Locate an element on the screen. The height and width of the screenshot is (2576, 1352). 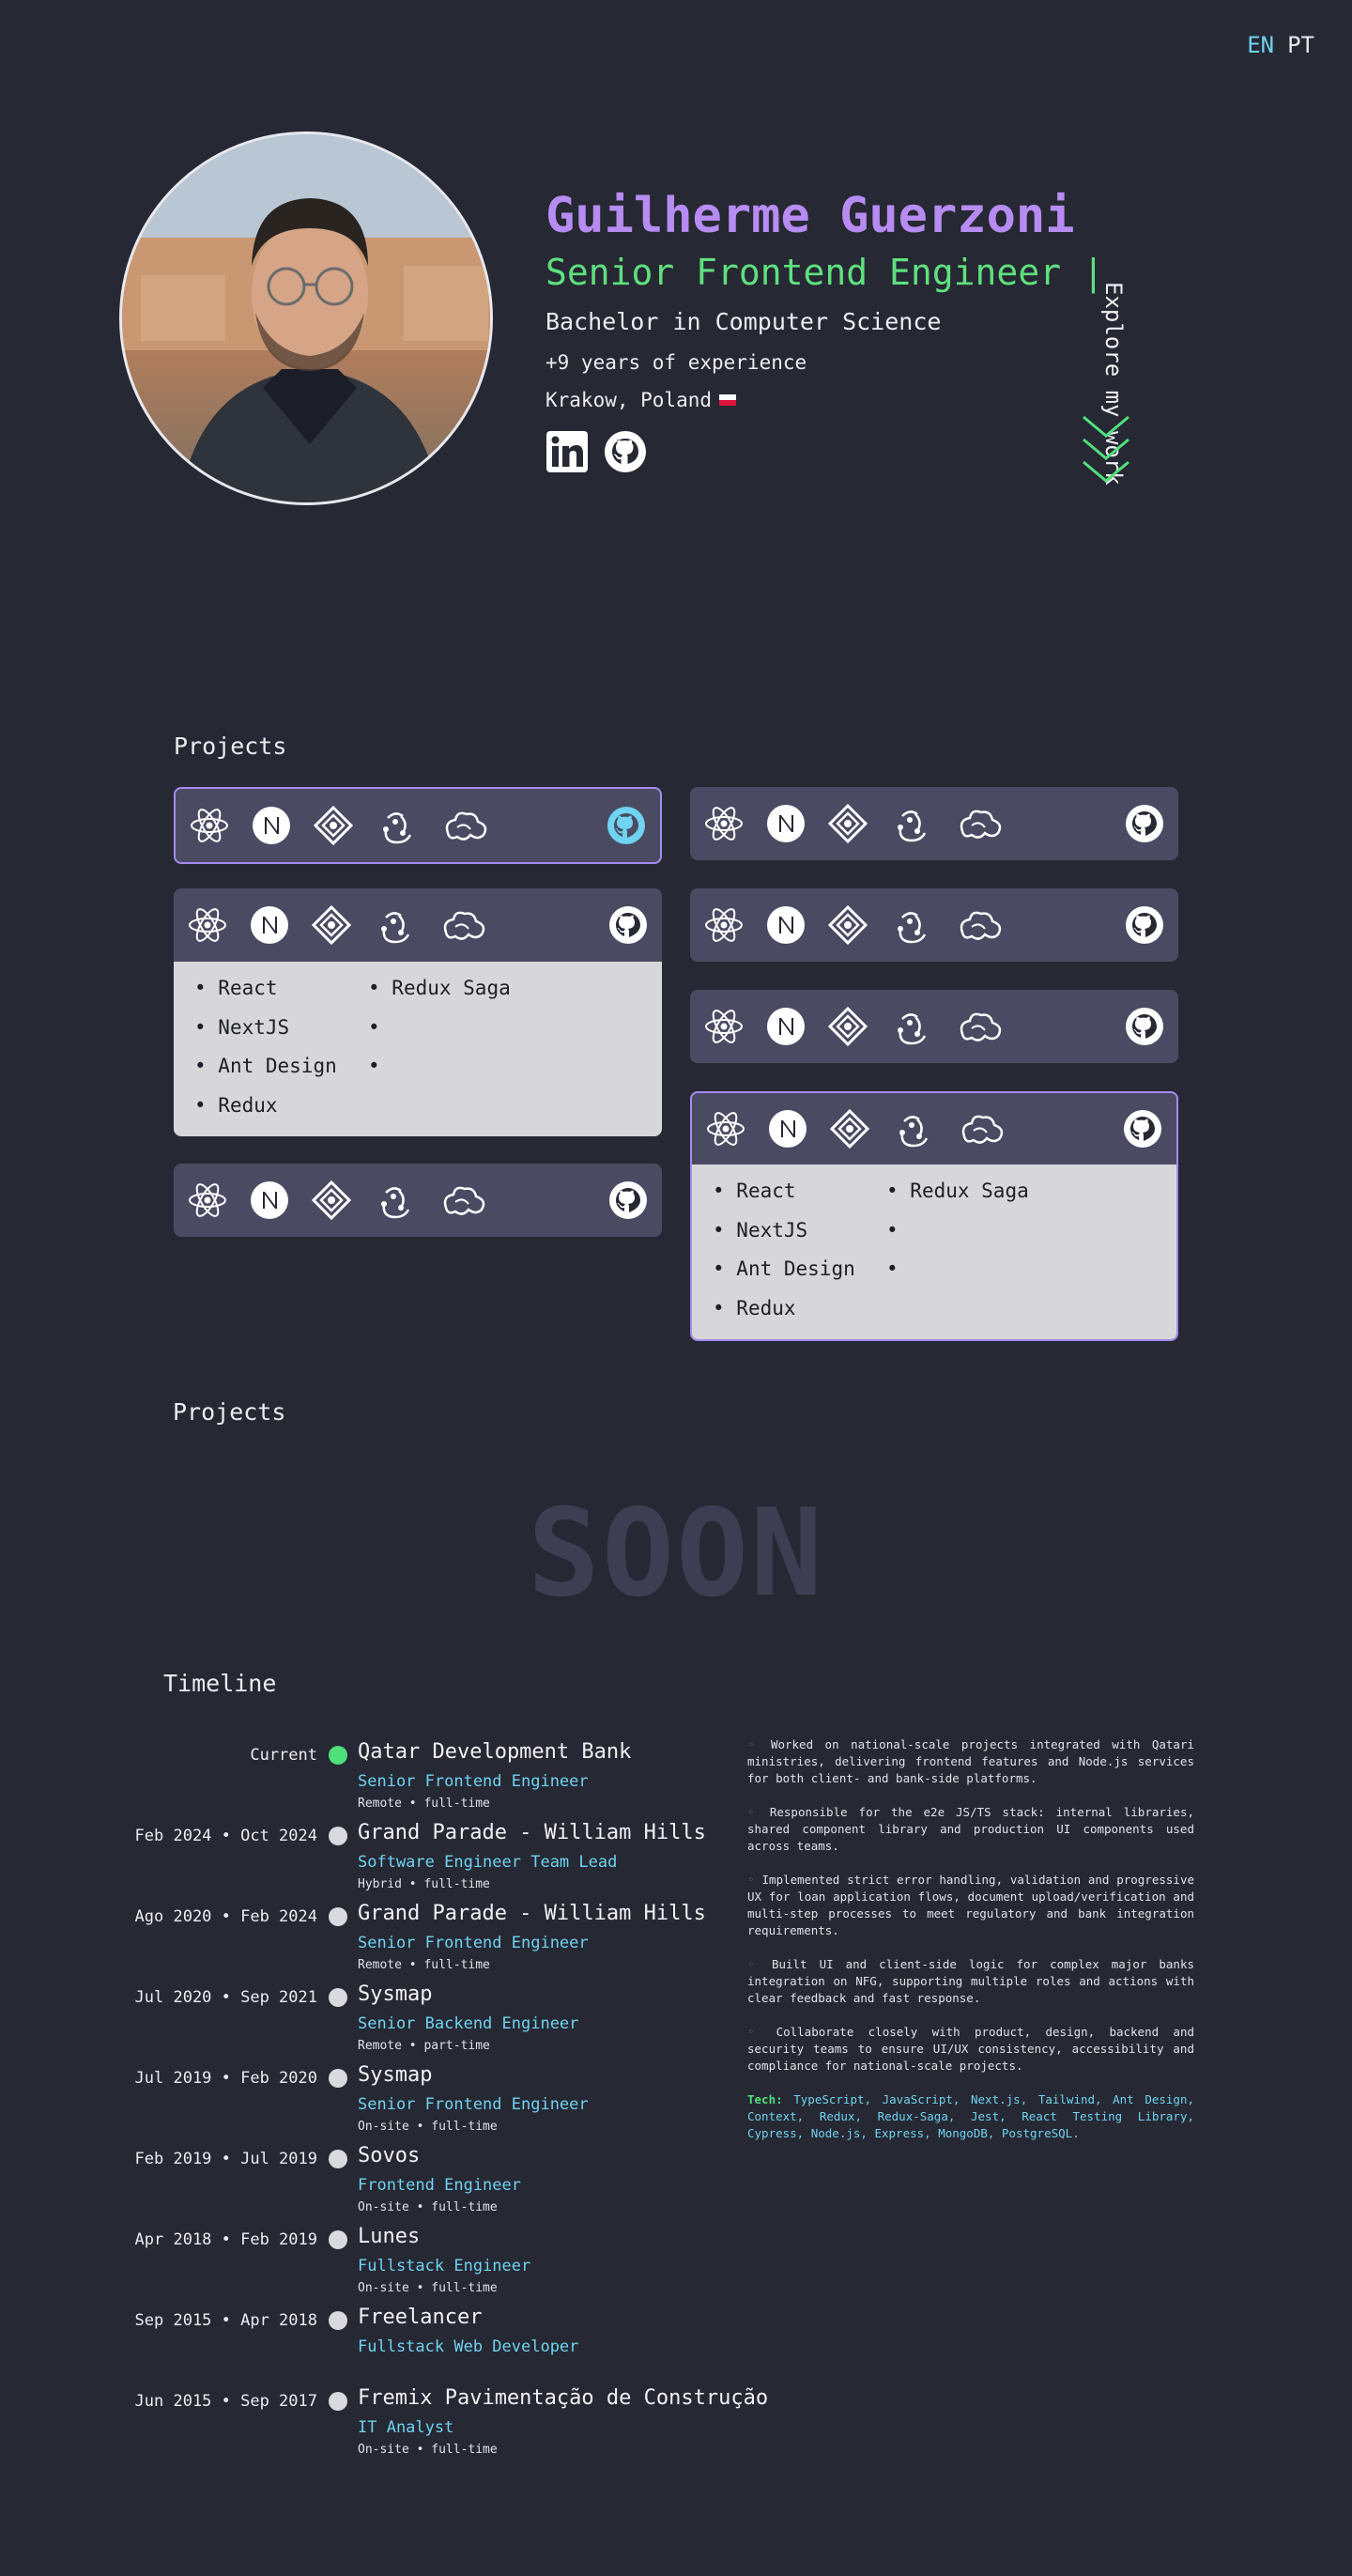
timeline-date: Sep 2015 • Apr 2018 is located at coordinates (226, 2320).